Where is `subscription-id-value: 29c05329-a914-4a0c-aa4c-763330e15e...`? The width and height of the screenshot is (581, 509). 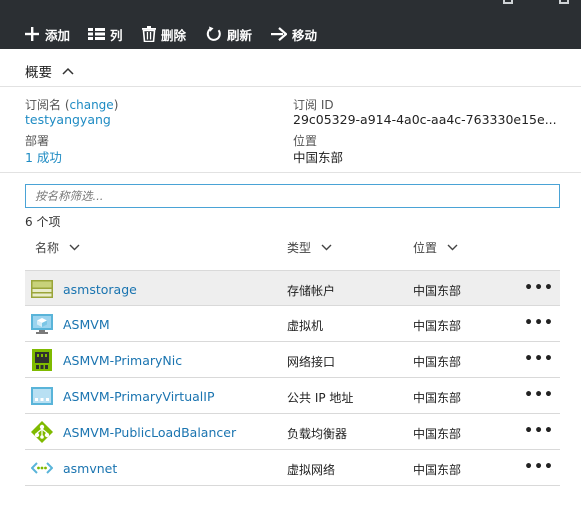 subscription-id-value: 29c05329-a914-4a0c-aa4c-763330e15e... is located at coordinates (425, 119).